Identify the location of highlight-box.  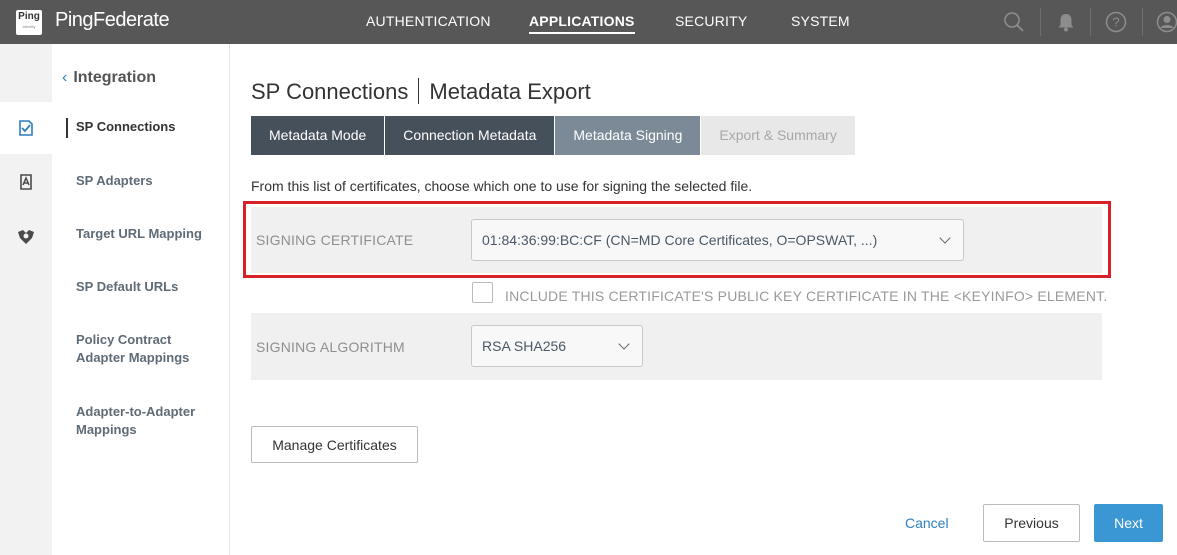
(677, 239).